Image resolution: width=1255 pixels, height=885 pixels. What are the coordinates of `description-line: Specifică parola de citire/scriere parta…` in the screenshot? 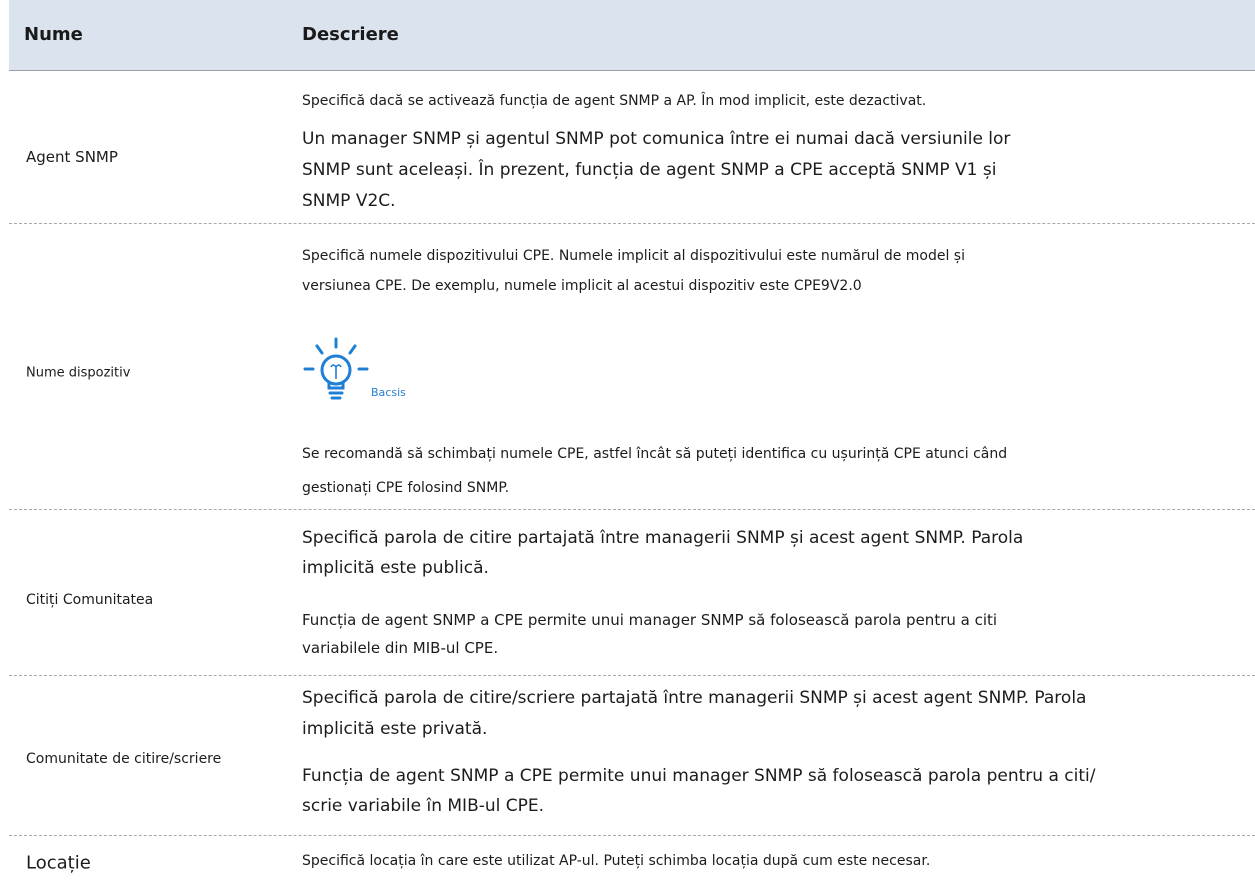 It's located at (694, 698).